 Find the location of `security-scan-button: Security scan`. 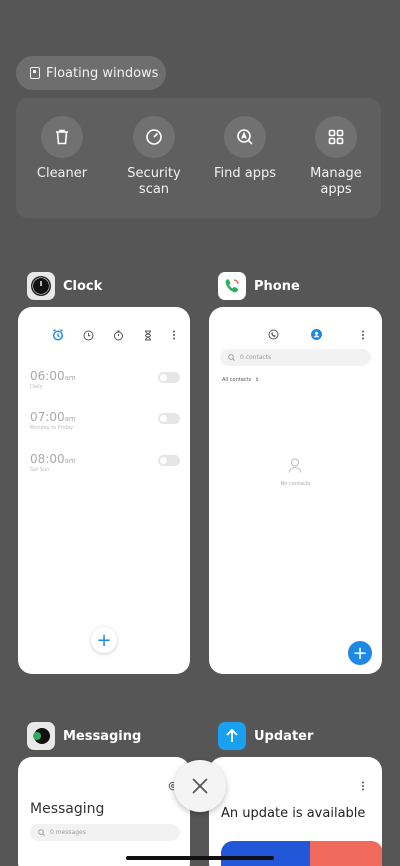

security-scan-button: Security scan is located at coordinates (154, 157).